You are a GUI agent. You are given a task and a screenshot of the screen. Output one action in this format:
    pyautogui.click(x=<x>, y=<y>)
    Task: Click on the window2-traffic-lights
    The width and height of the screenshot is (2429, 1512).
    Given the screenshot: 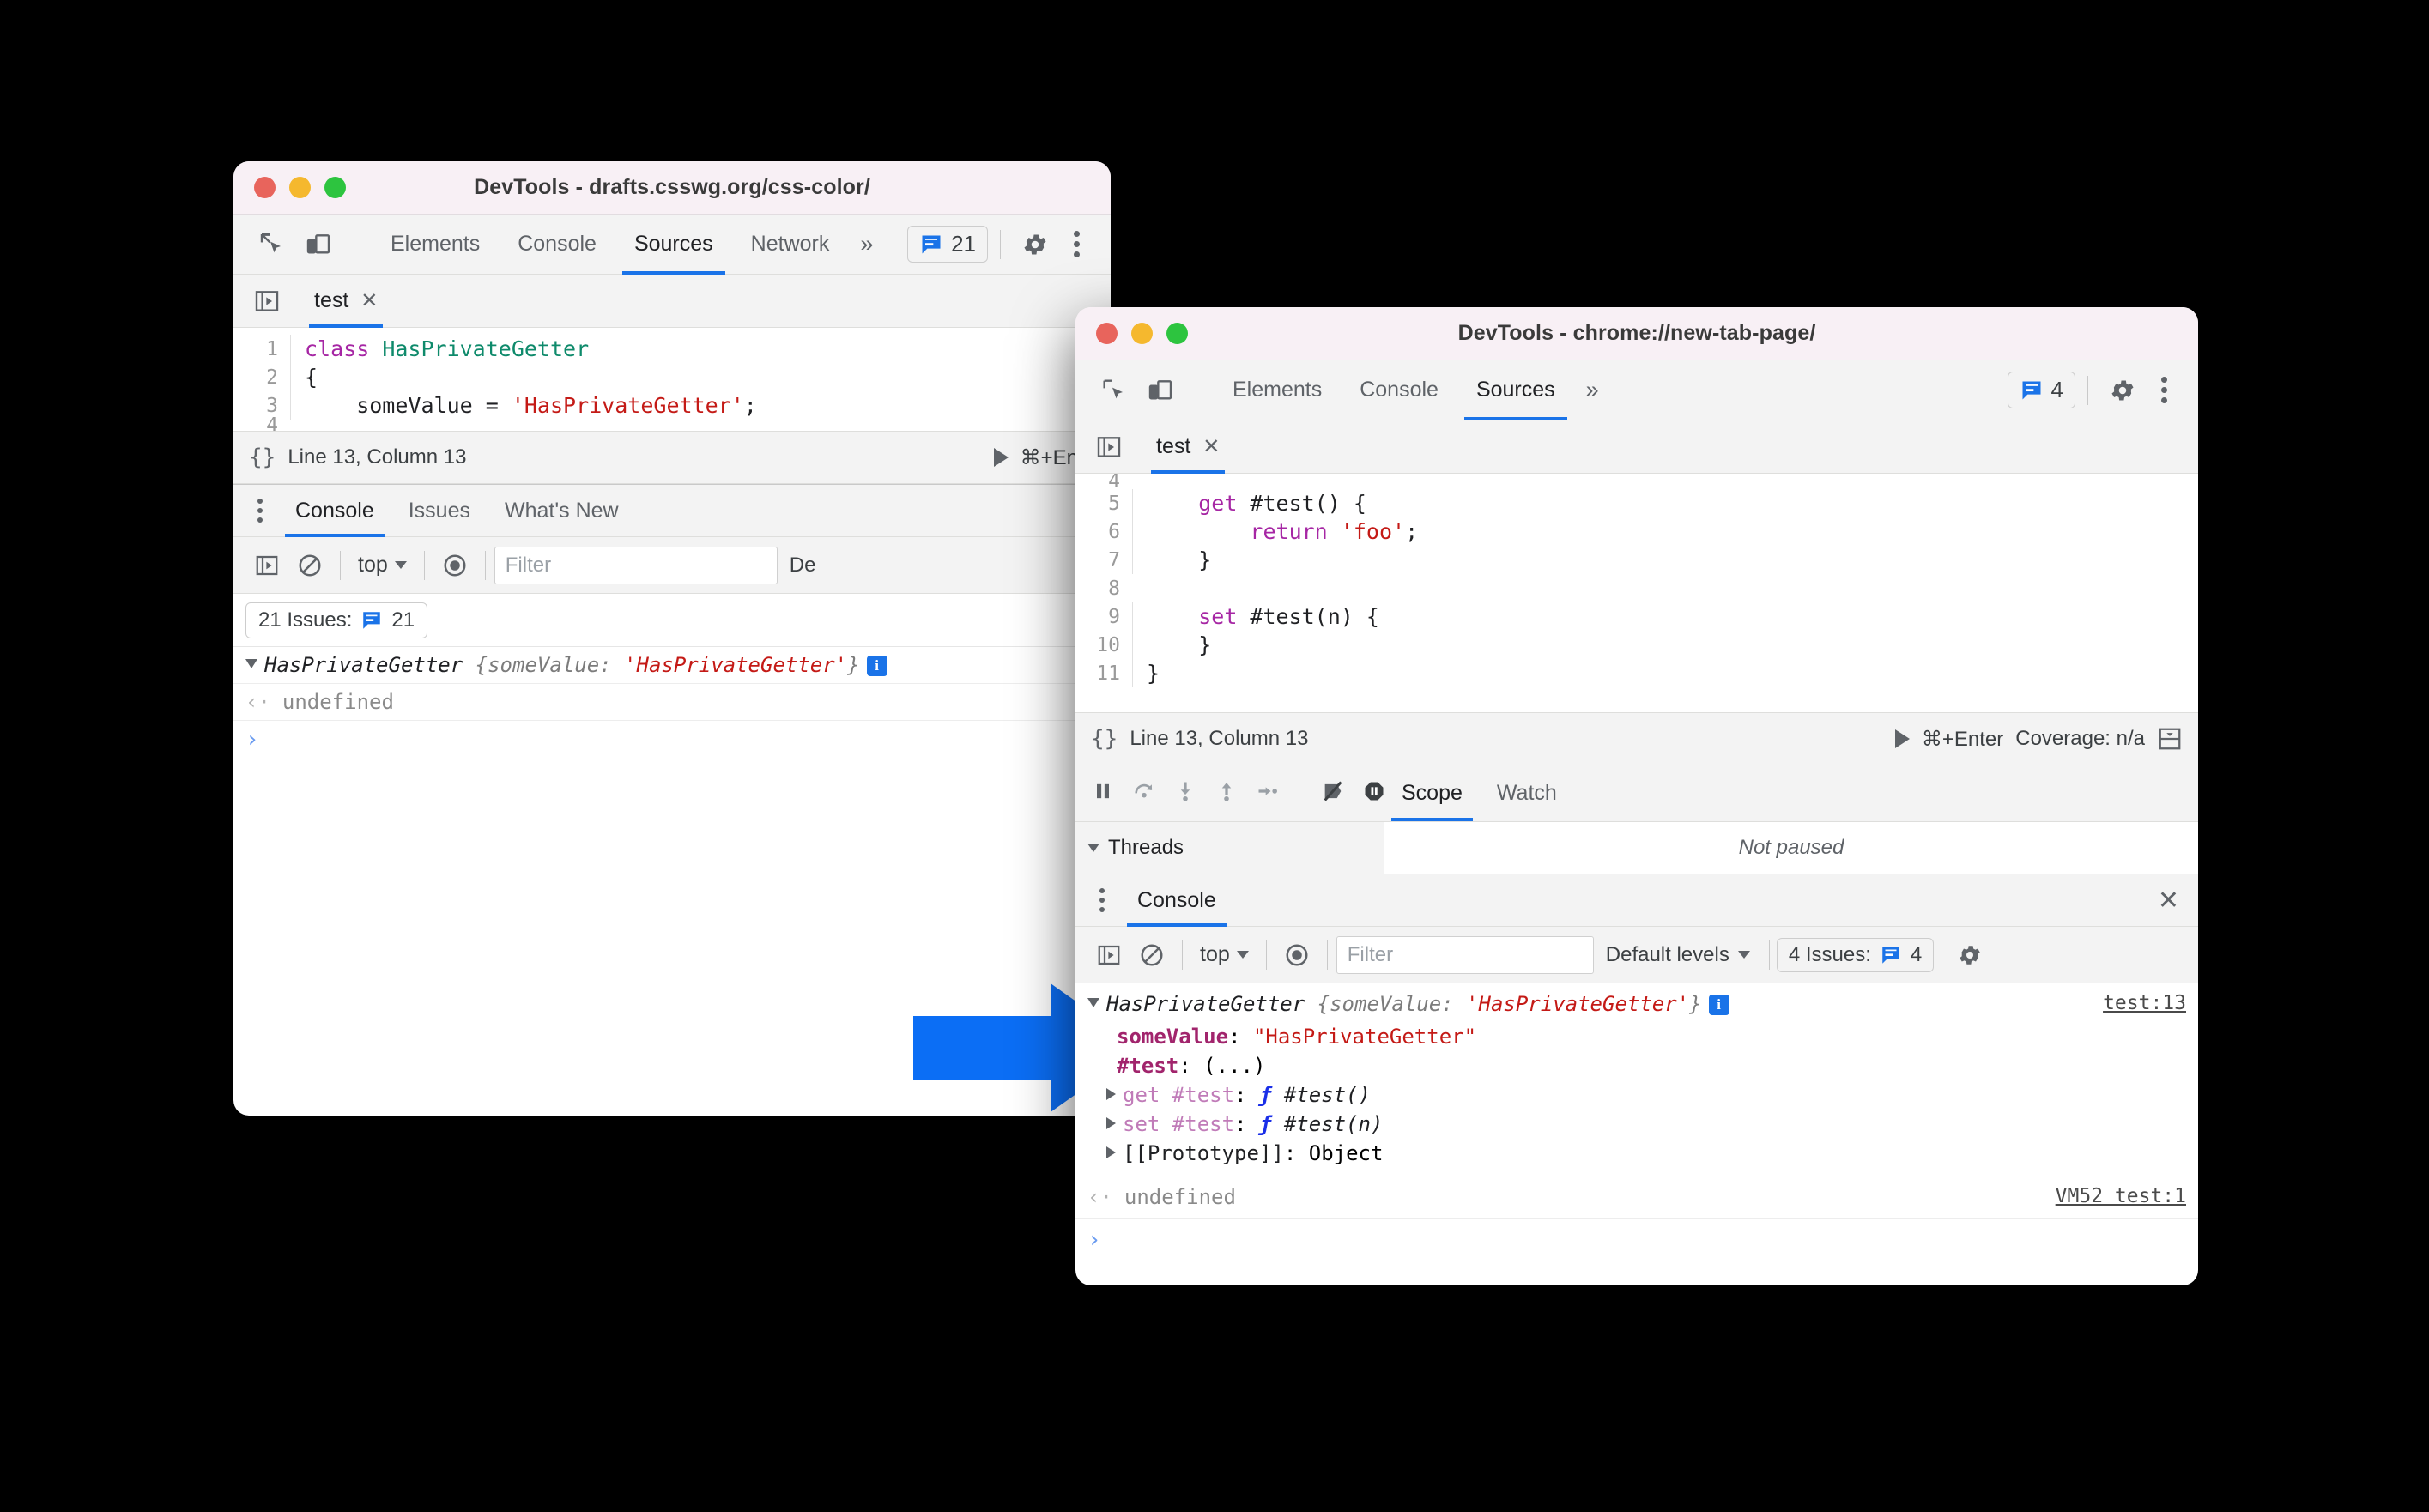 What is the action you would take?
    pyautogui.click(x=1131, y=333)
    